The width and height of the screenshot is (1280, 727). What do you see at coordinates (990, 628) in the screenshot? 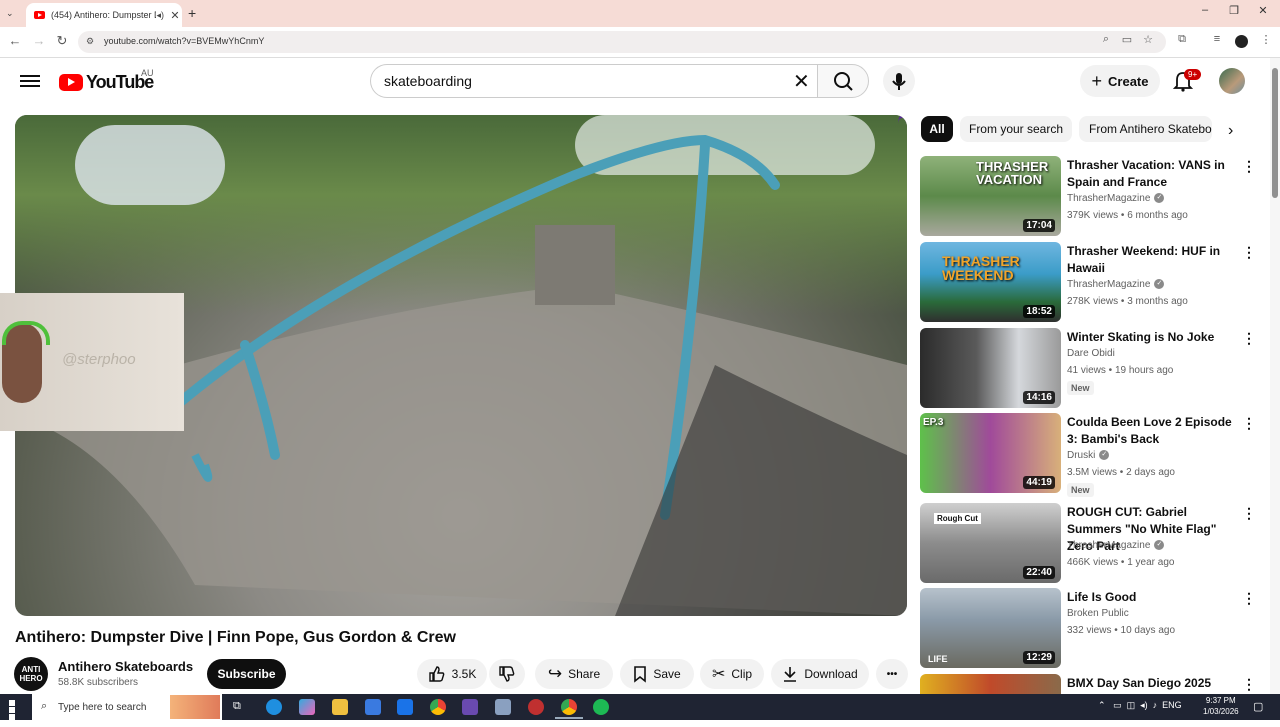
I see `video-thumbnail: LIFE 12:29` at bounding box center [990, 628].